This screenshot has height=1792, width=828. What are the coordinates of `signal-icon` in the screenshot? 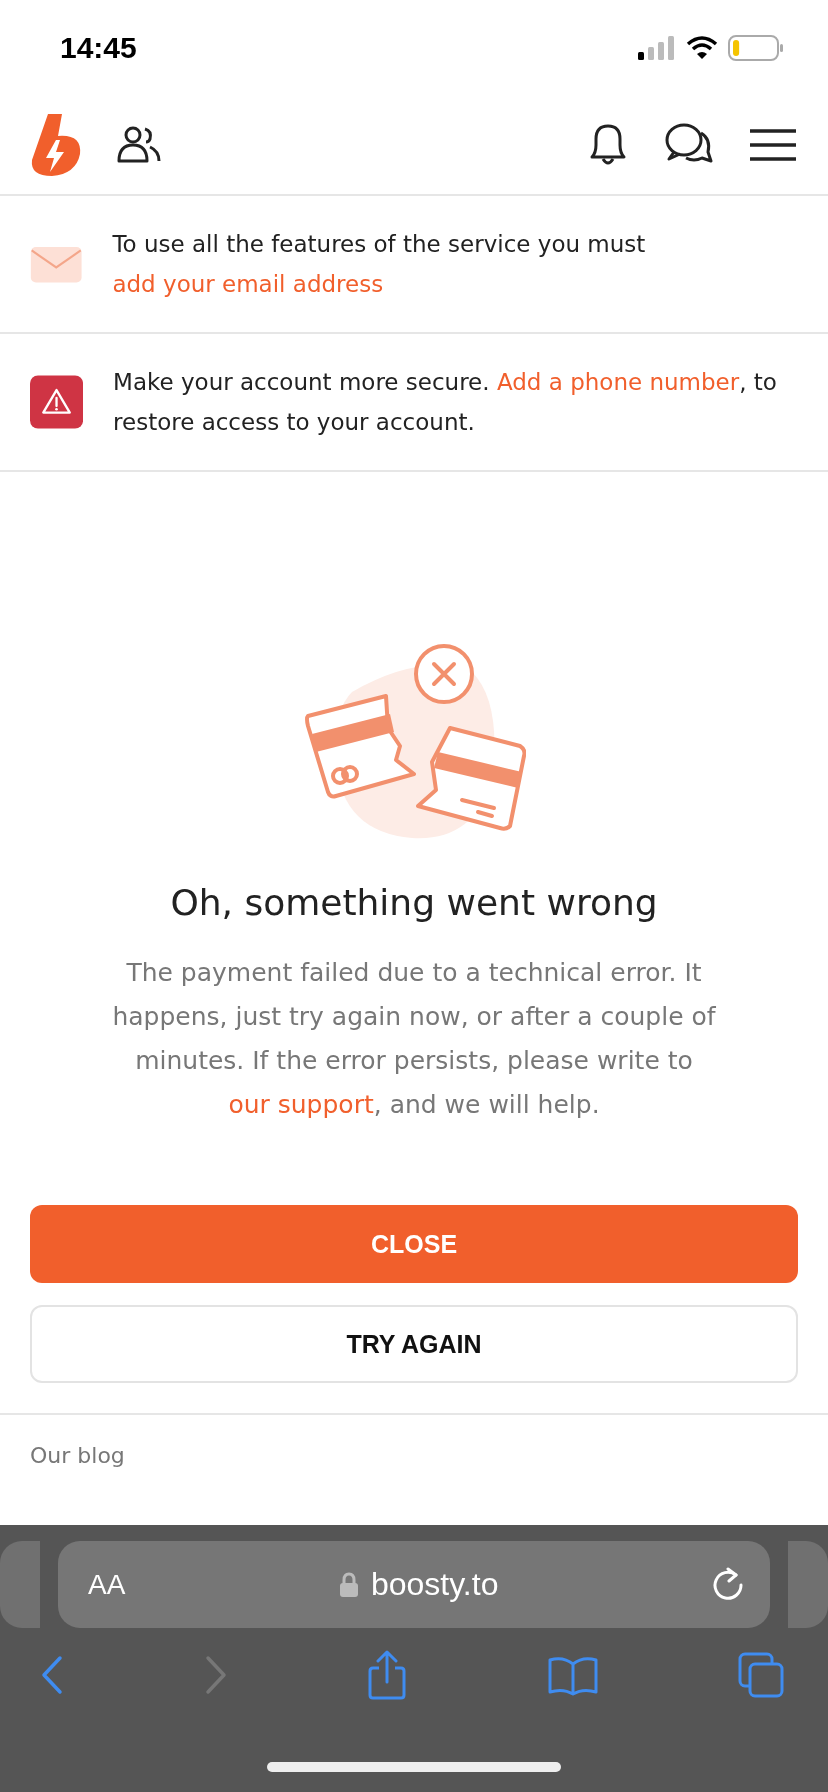 It's located at (657, 48).